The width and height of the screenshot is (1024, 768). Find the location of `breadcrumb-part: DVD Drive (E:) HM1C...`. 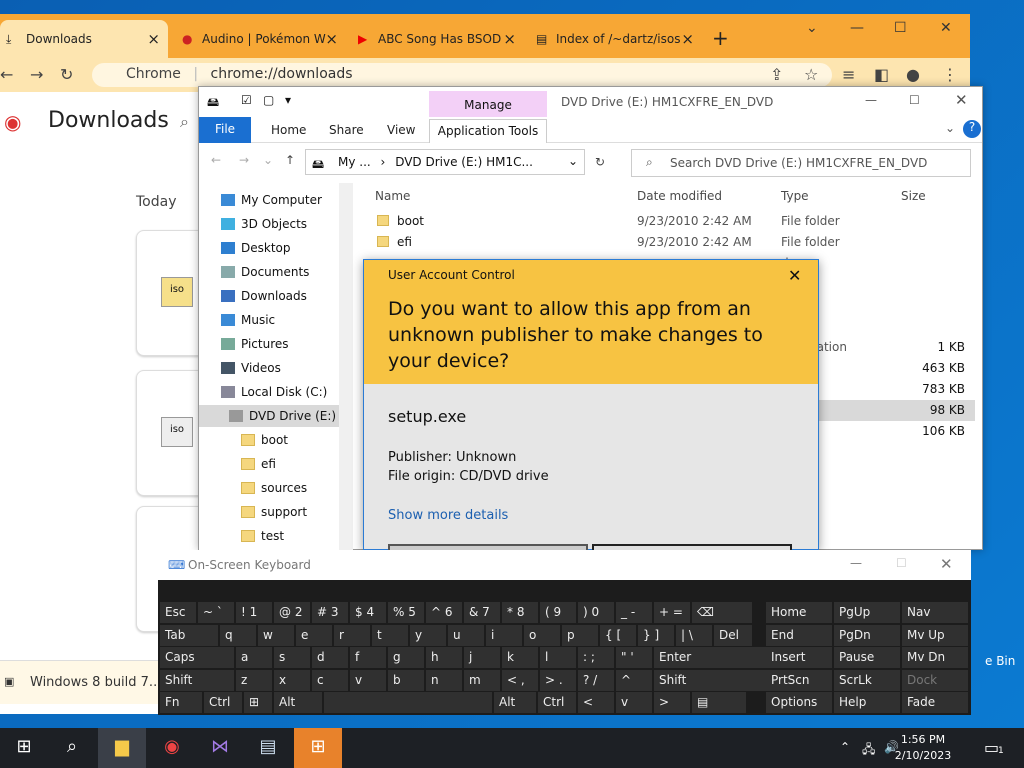

breadcrumb-part: DVD Drive (E:) HM1C... is located at coordinates (464, 162).